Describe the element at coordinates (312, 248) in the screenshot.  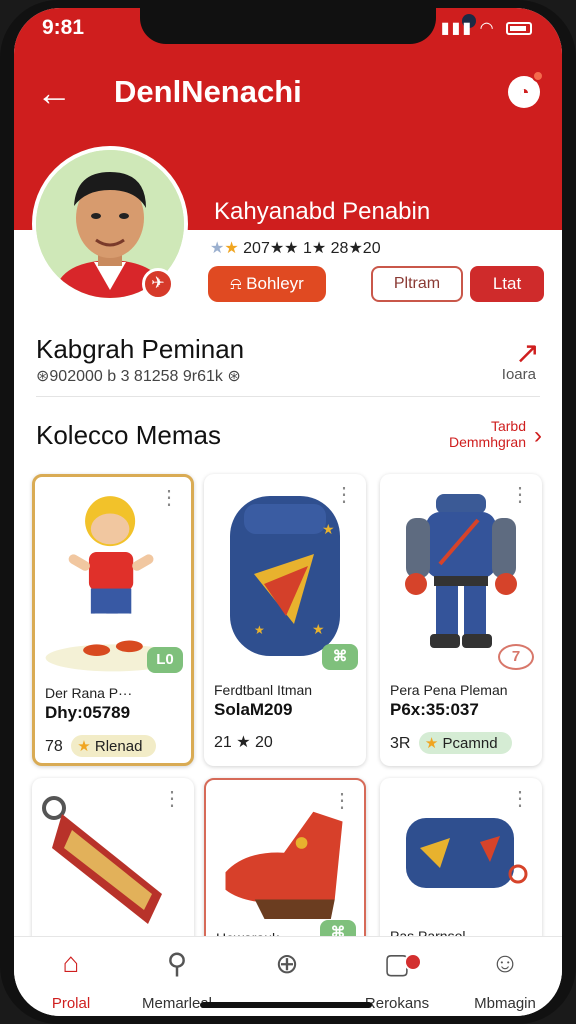
I see `stats-text: 207★★ 1★ 28★20` at that location.